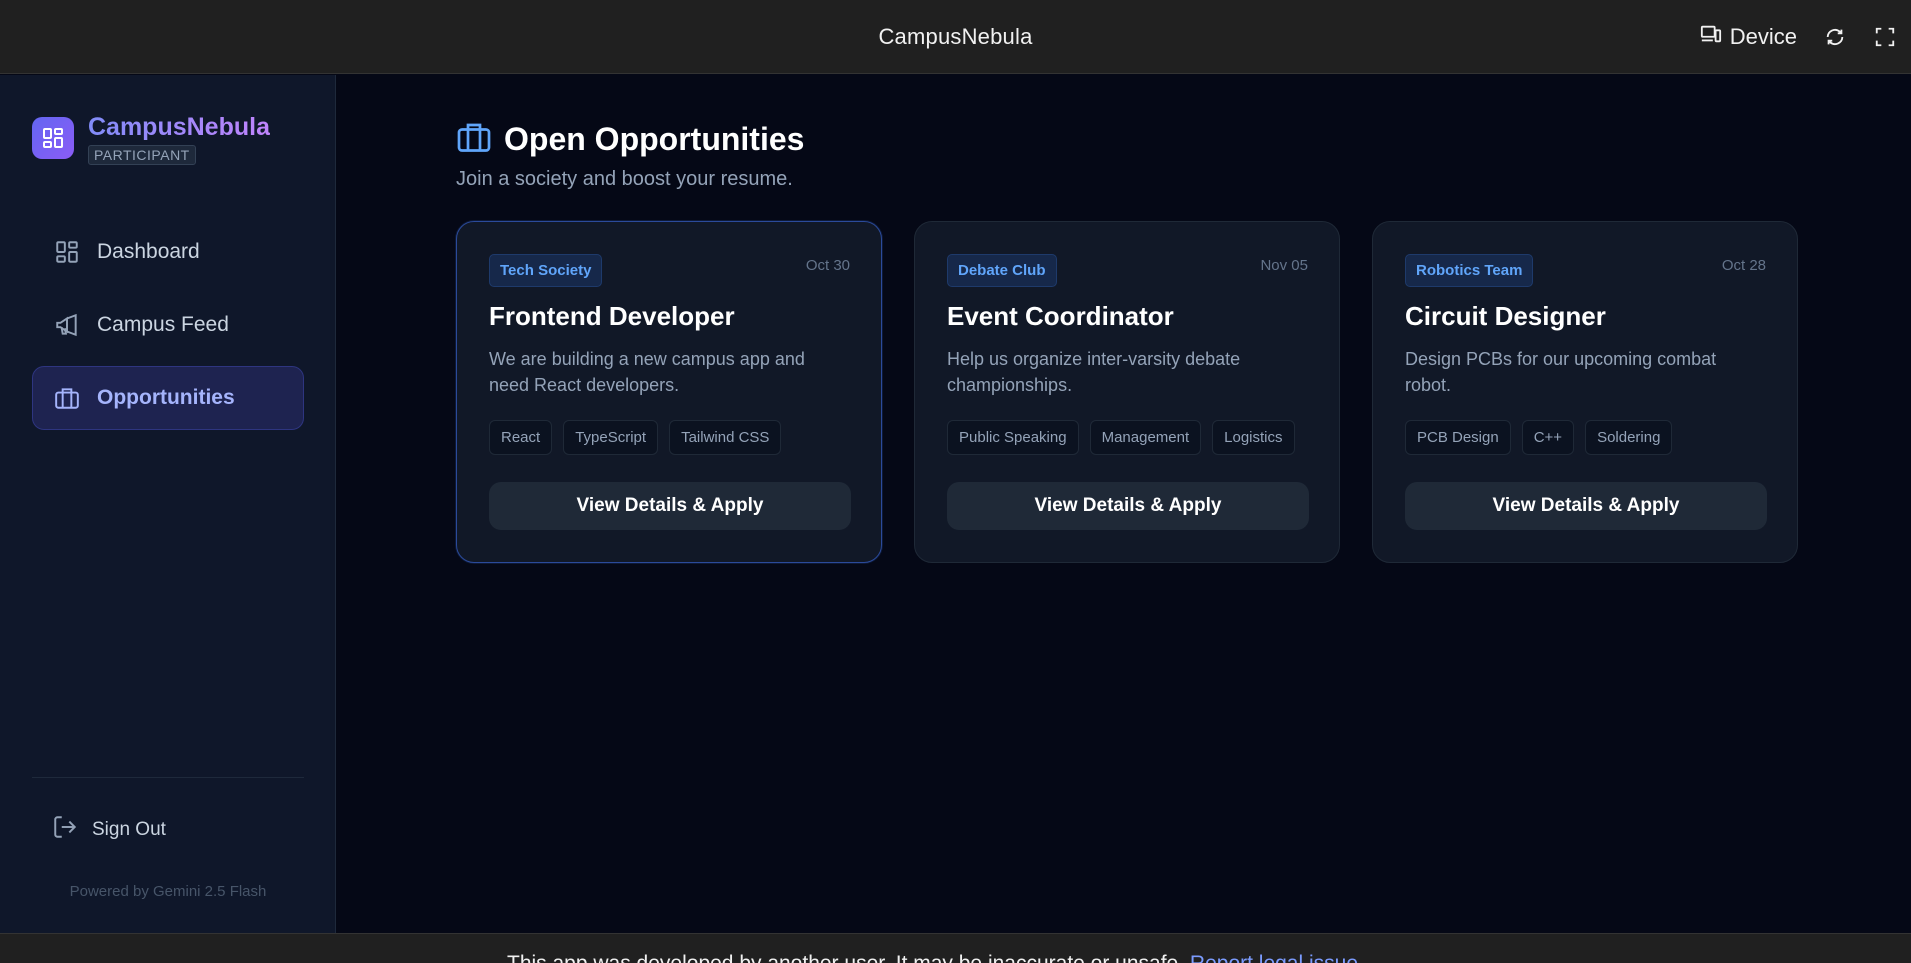 This screenshot has width=1911, height=963. What do you see at coordinates (612, 316) in the screenshot?
I see `opportunity-title: Frontend Developer` at bounding box center [612, 316].